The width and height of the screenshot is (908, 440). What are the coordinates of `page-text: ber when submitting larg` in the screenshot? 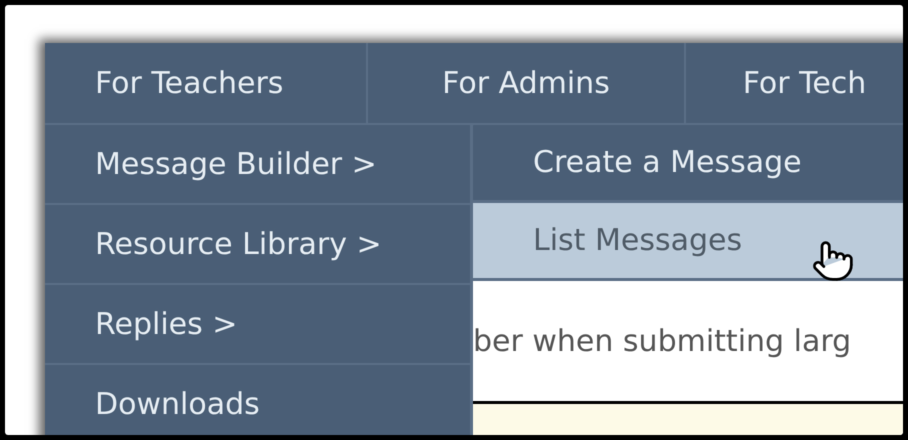 It's located at (662, 341).